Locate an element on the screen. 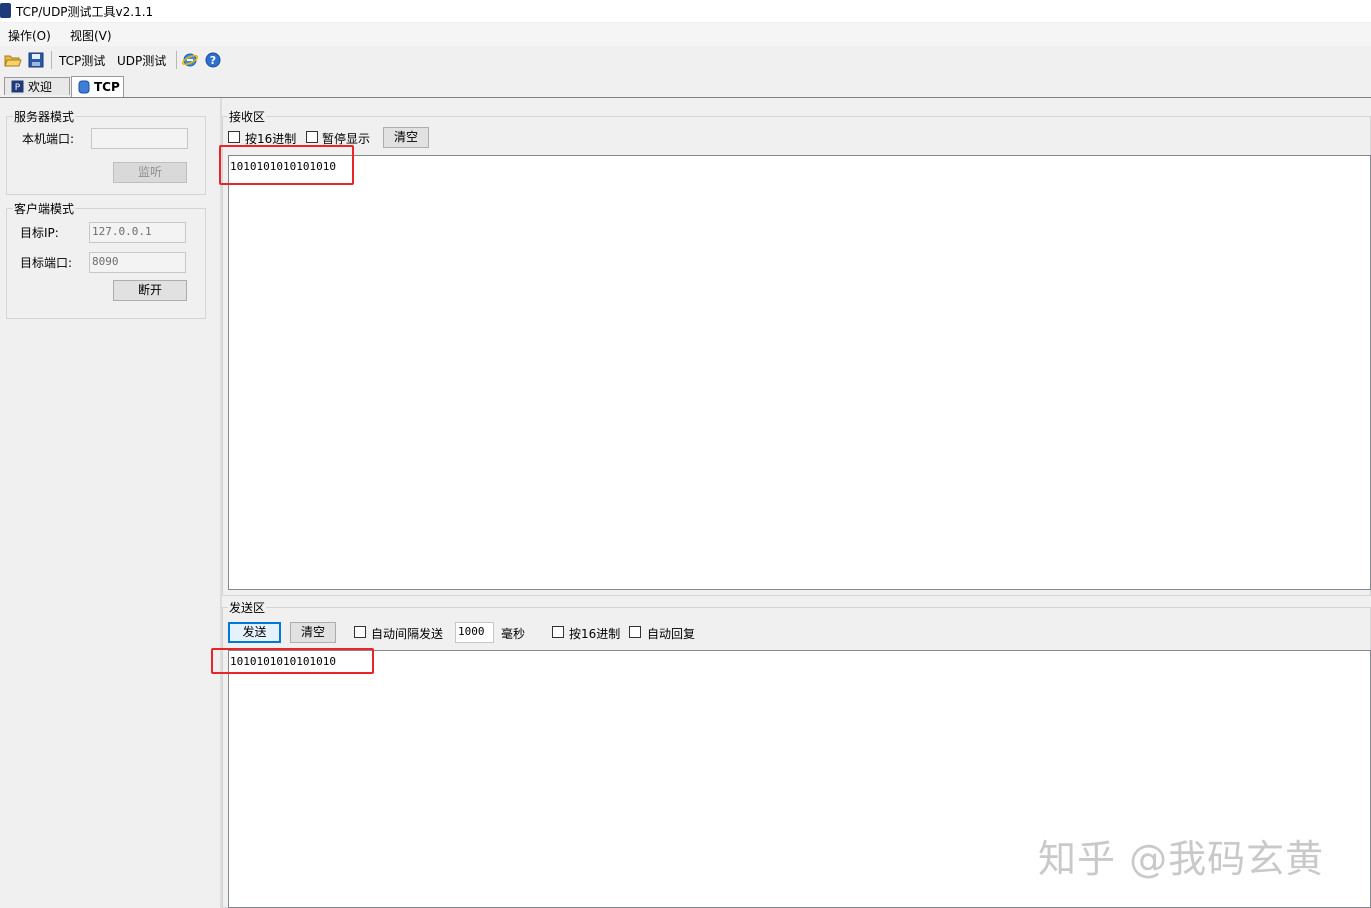 This screenshot has height=908, width=1371. title-bar: TCP/UDP测试工具v2.1.1 is located at coordinates (685, 11).